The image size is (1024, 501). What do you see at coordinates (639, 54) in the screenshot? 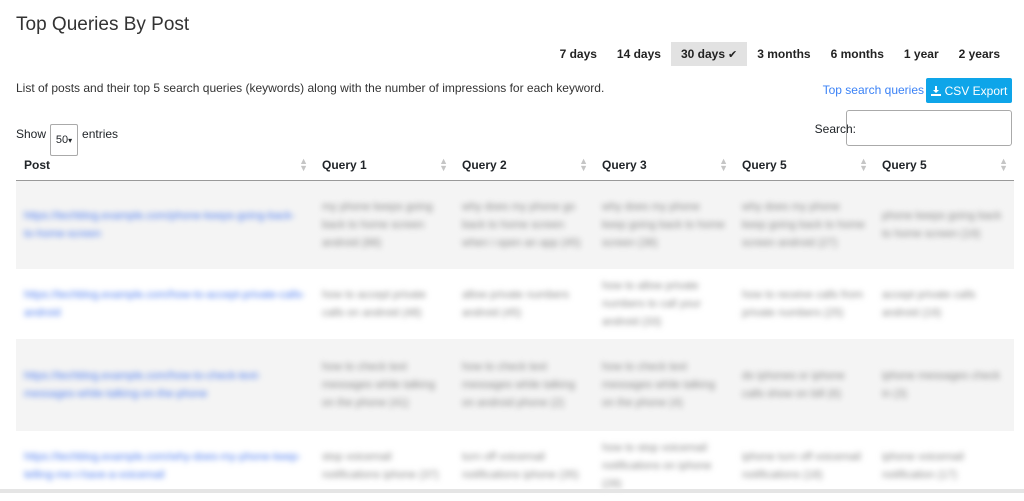
I see `range-14-days: 14 days` at bounding box center [639, 54].